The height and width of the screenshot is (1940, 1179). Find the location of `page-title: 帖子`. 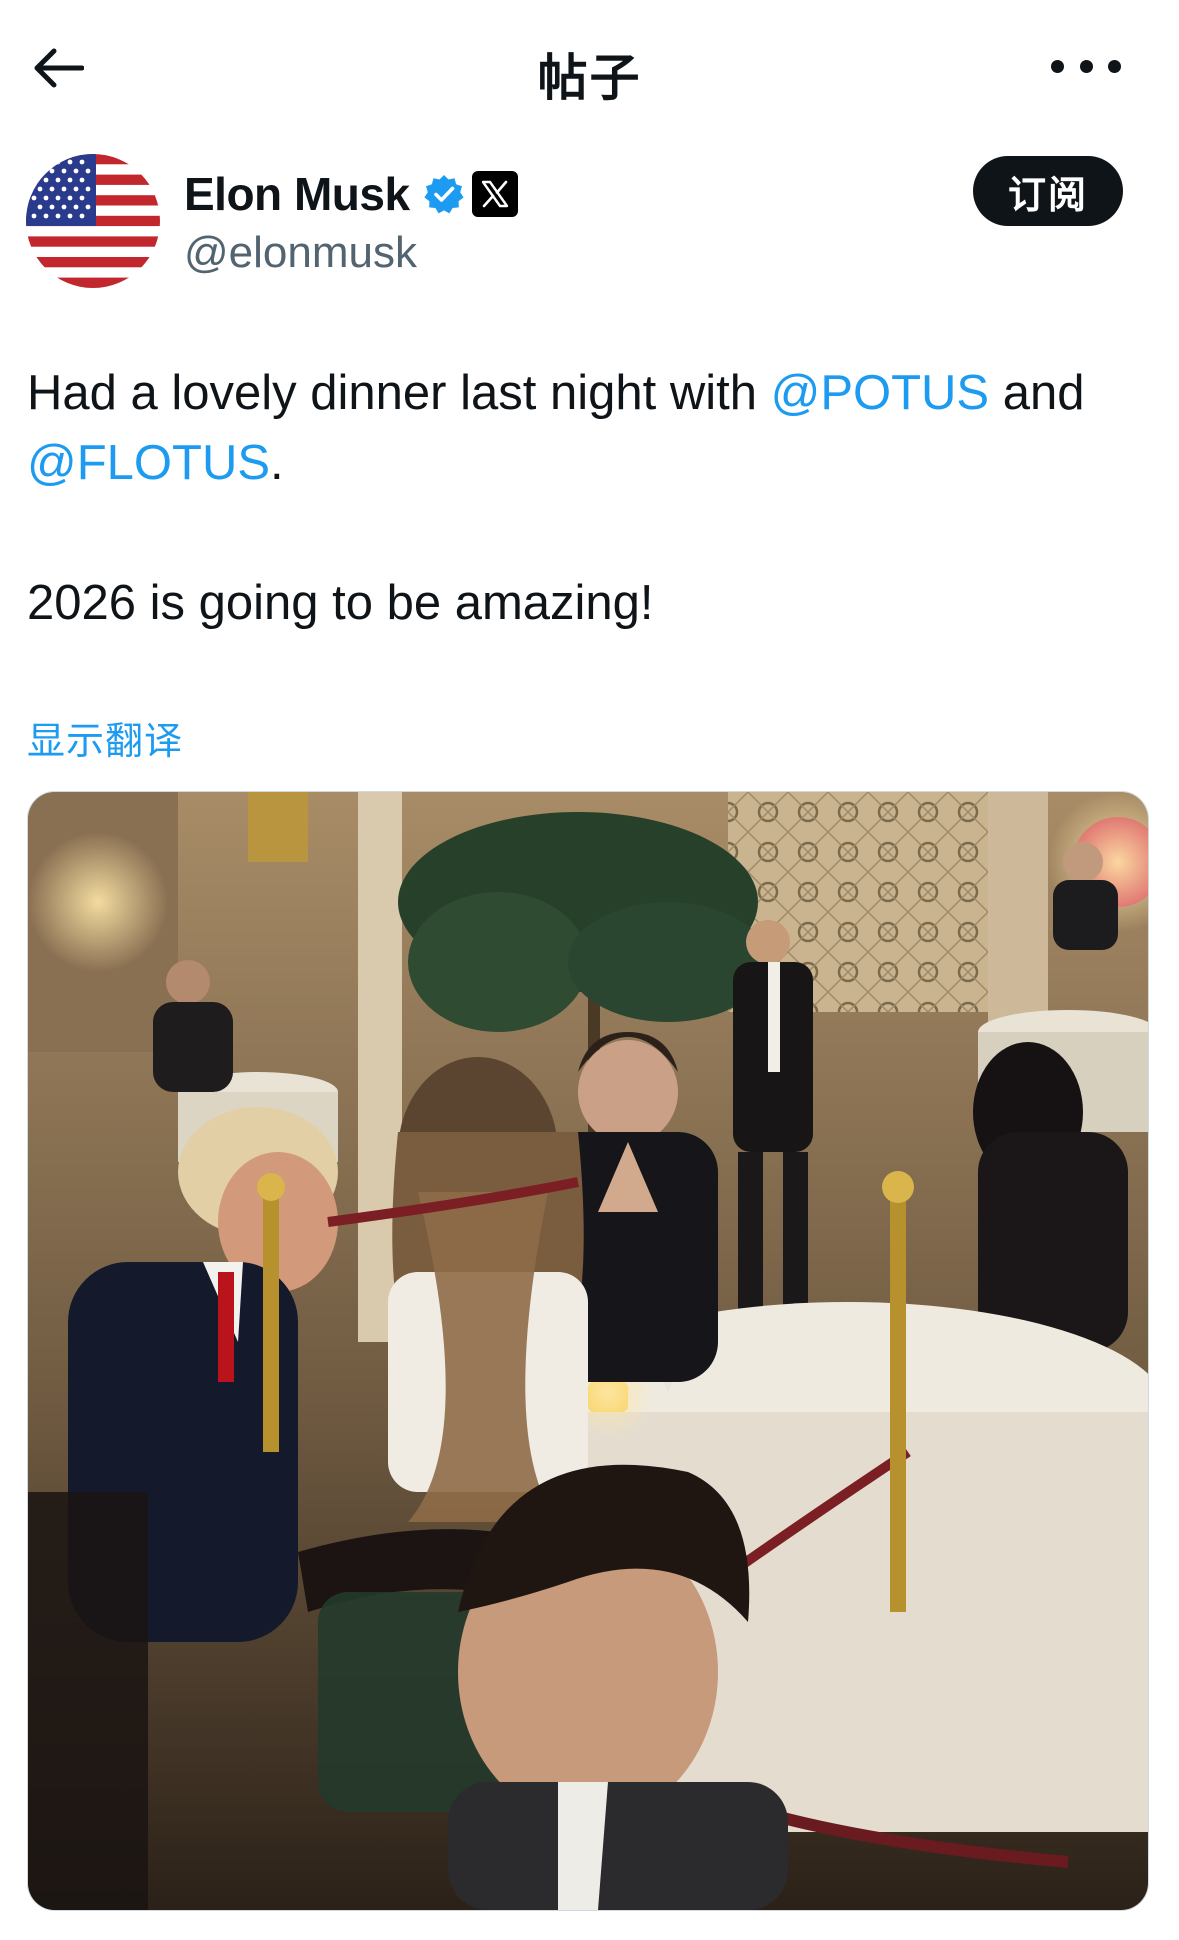

page-title: 帖子 is located at coordinates (589, 78).